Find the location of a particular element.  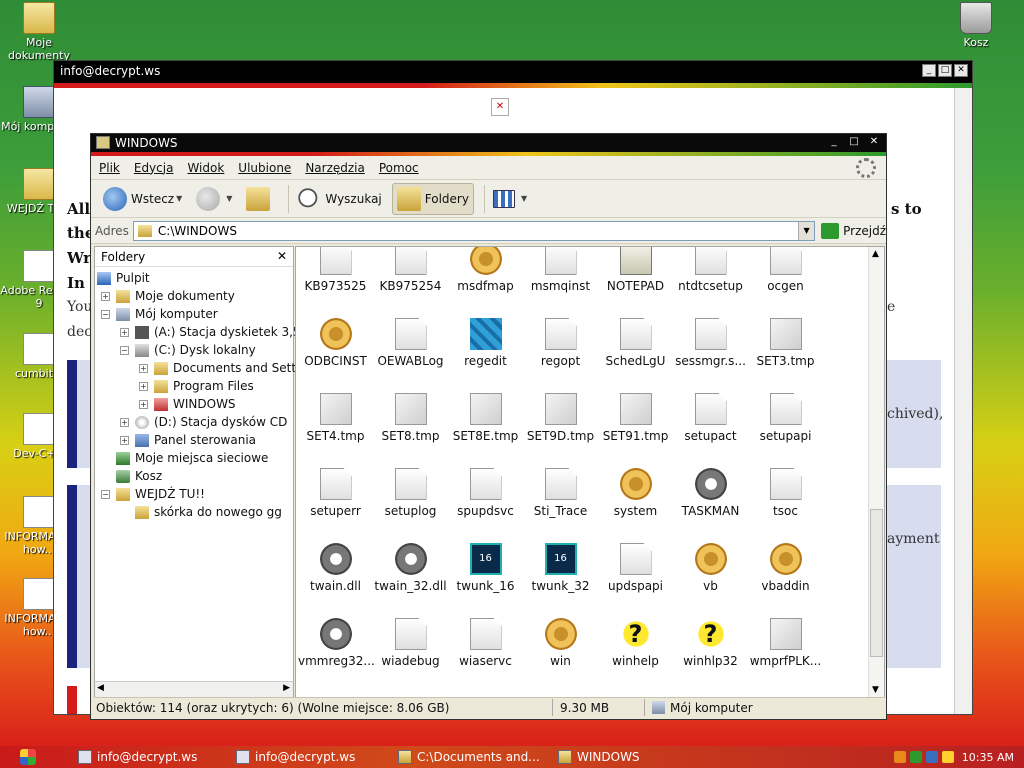

scroll-down-icon: ▼ is located at coordinates (875, 690).